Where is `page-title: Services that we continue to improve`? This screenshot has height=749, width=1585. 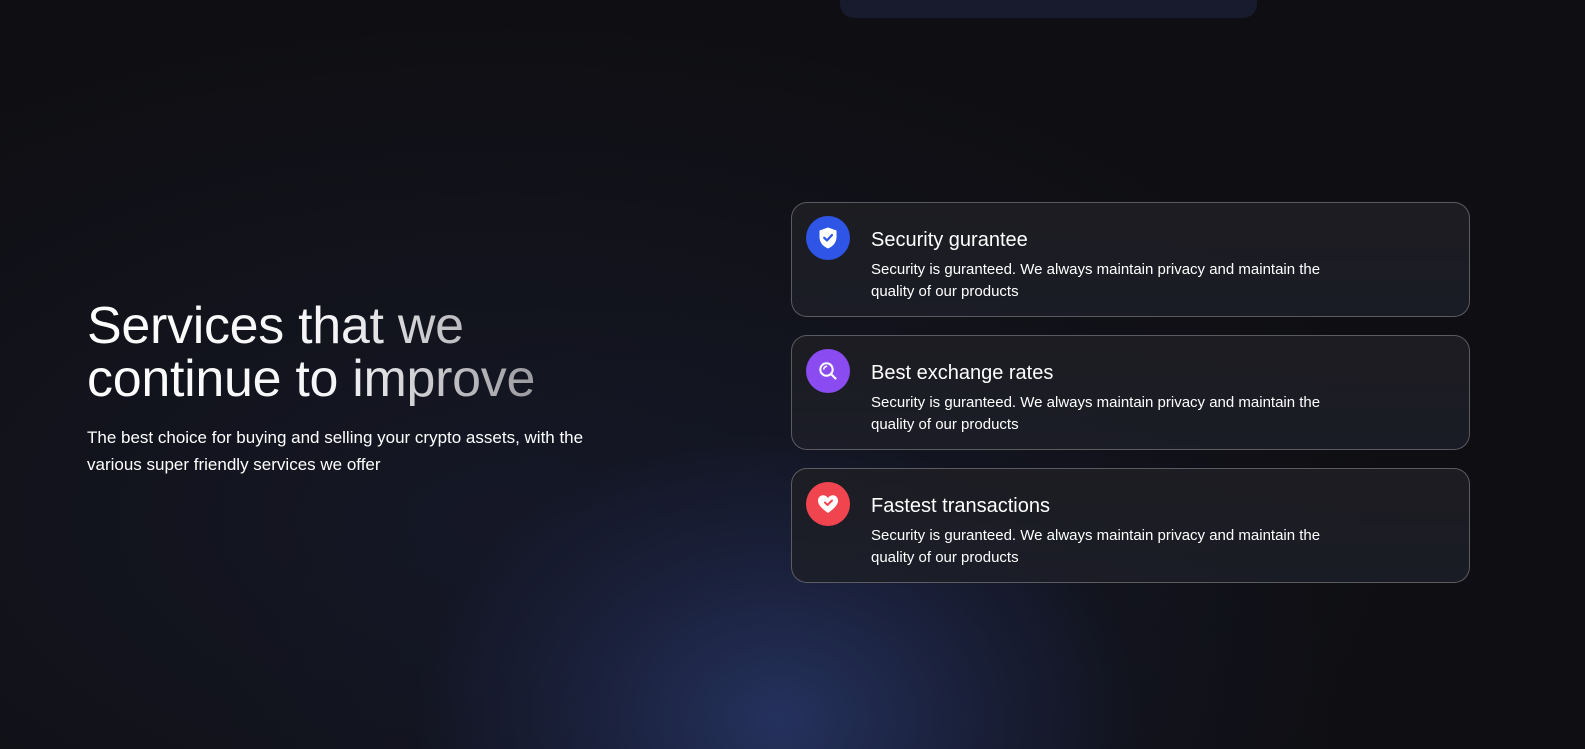
page-title: Services that we continue to improve is located at coordinates (367, 353).